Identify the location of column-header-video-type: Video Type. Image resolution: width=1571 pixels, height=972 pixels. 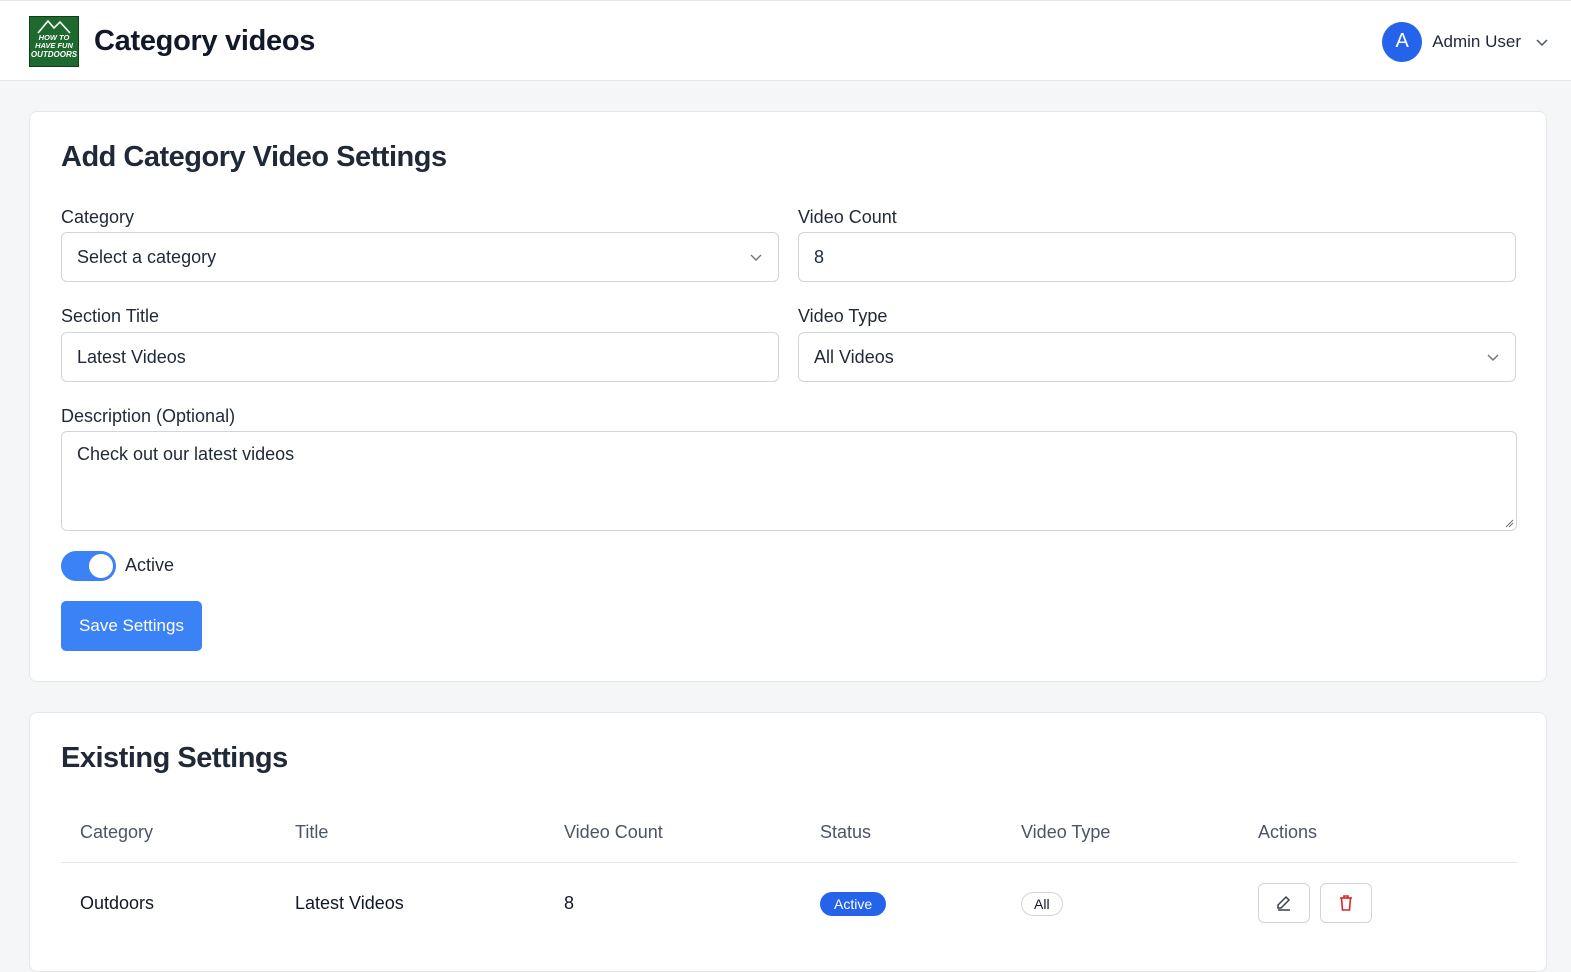
(1066, 832).